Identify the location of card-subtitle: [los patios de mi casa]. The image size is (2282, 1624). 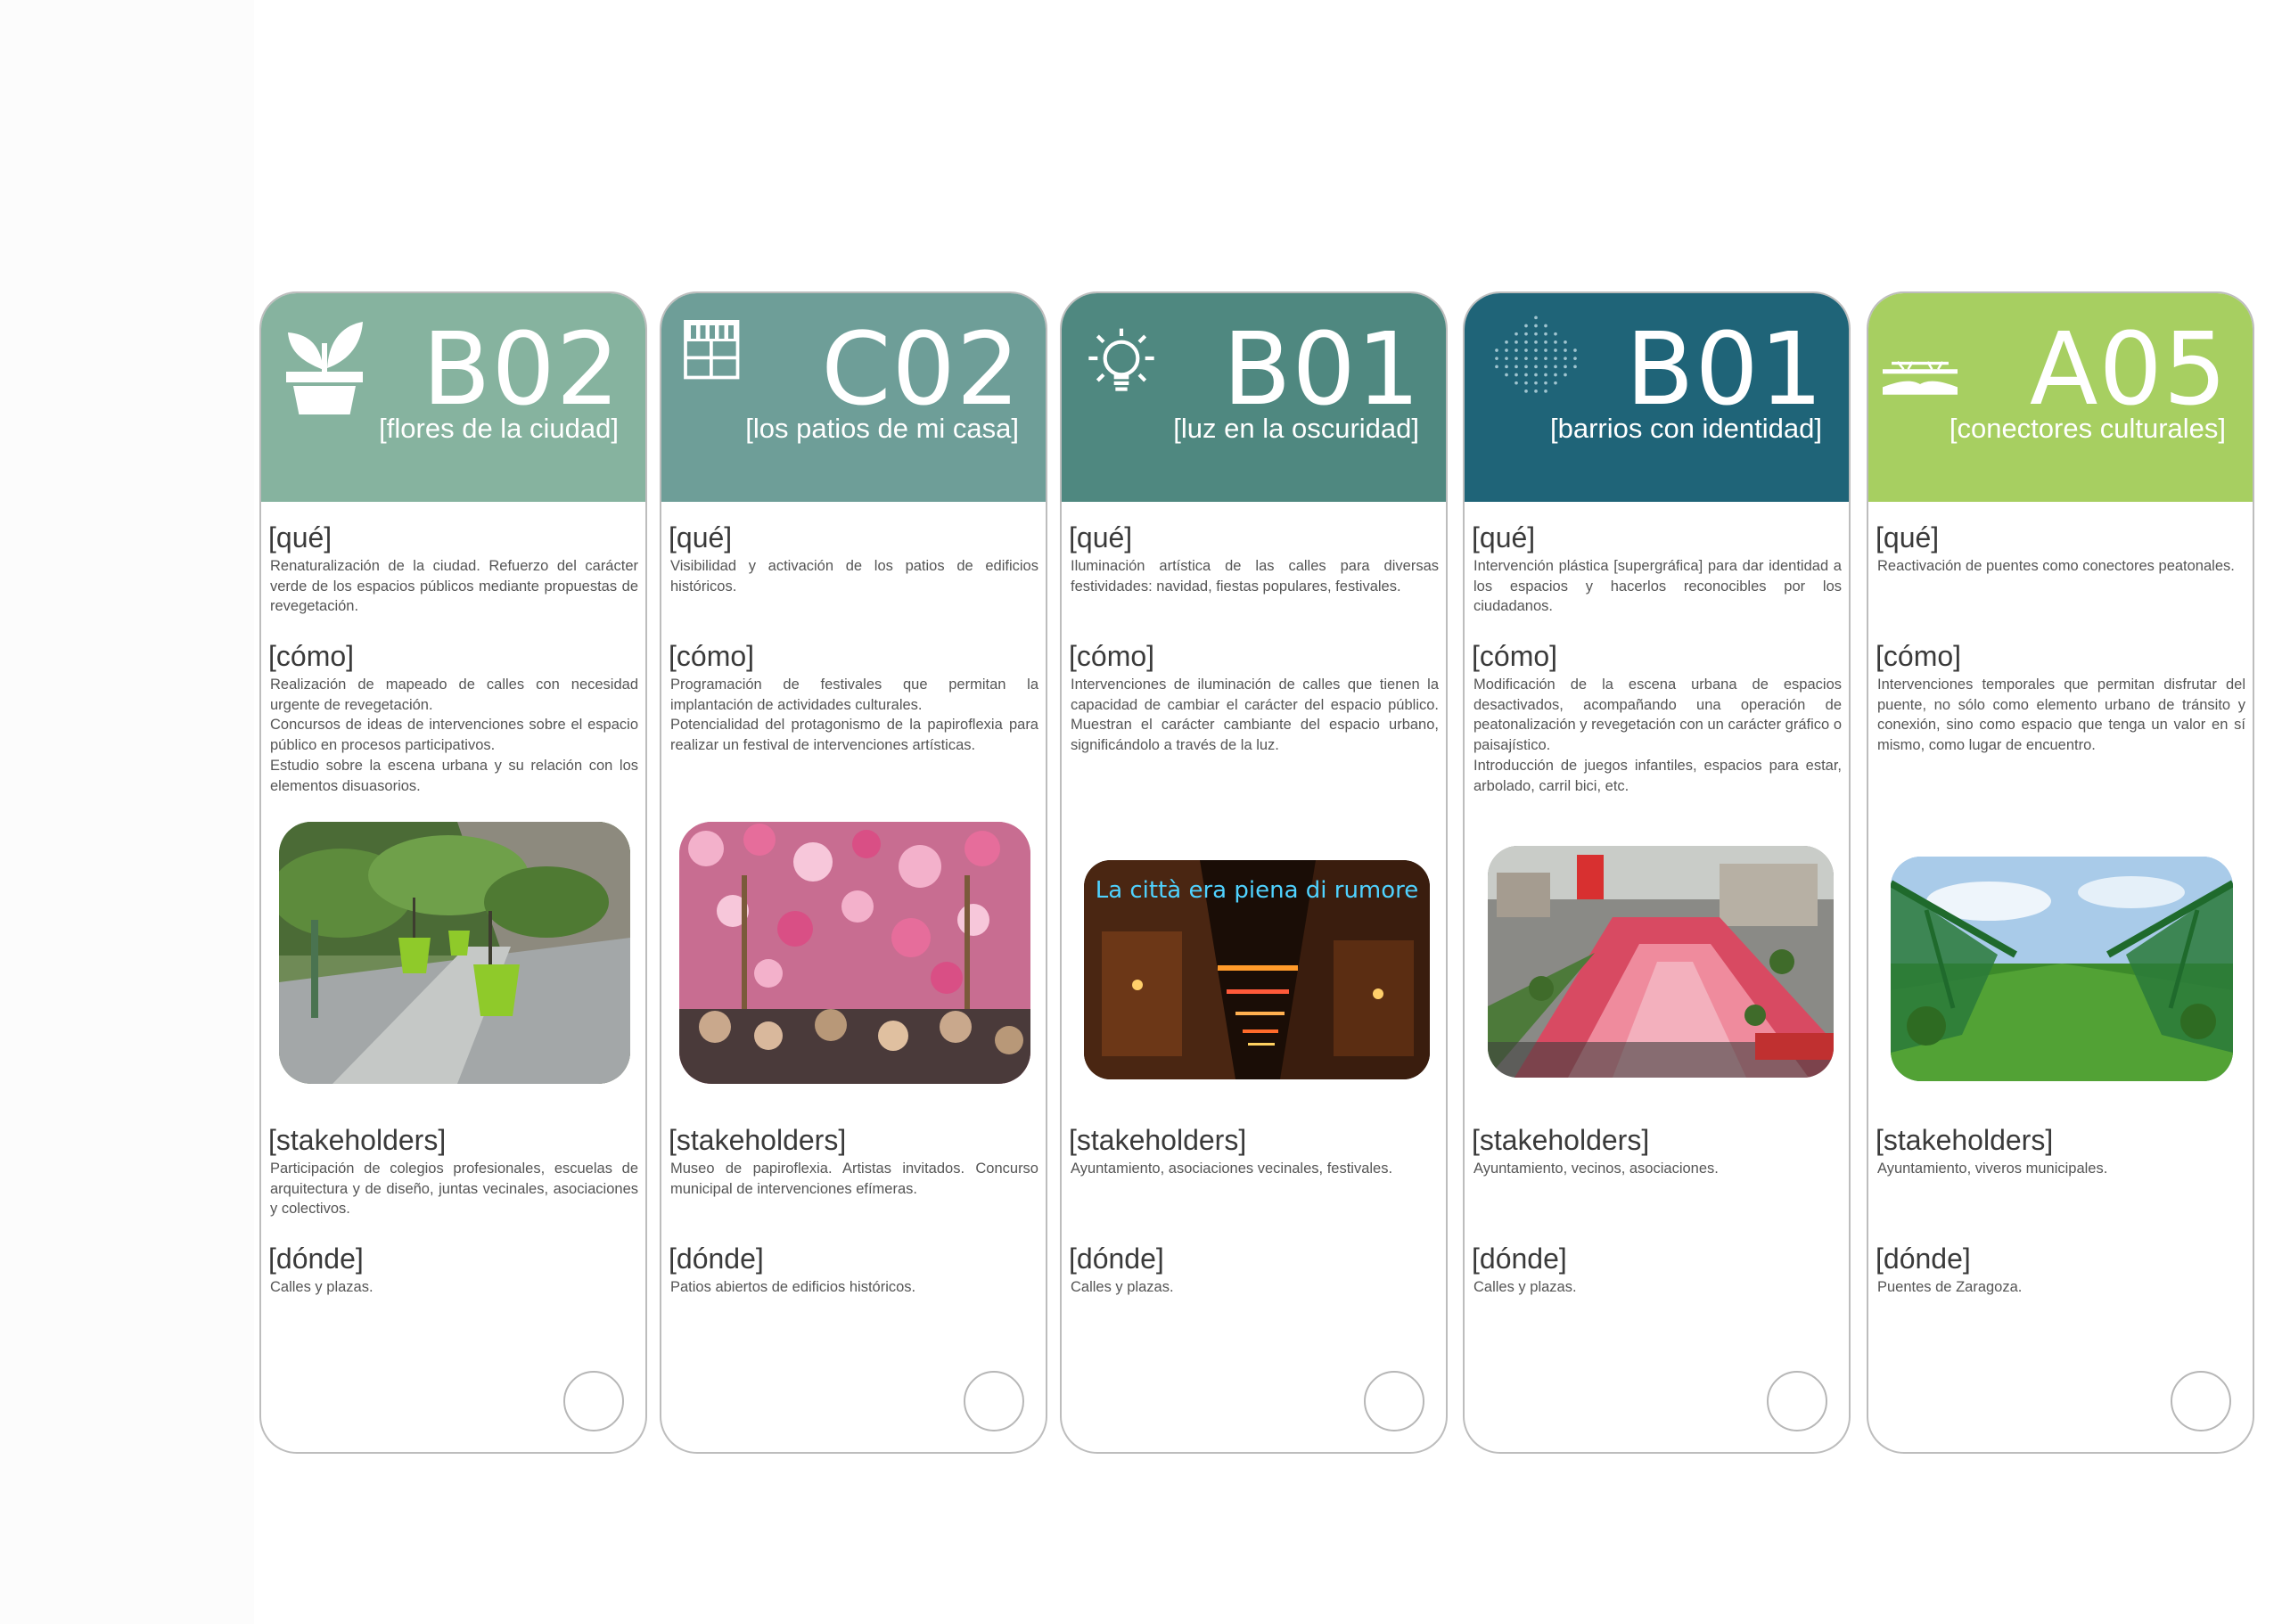
(882, 428).